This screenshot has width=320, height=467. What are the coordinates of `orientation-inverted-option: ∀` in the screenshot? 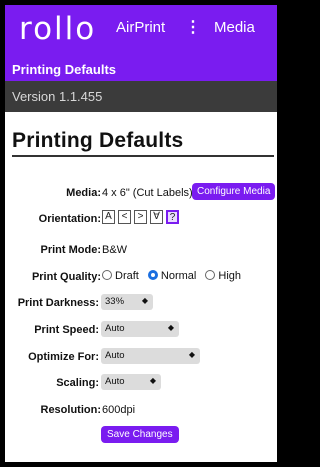 It's located at (156, 217).